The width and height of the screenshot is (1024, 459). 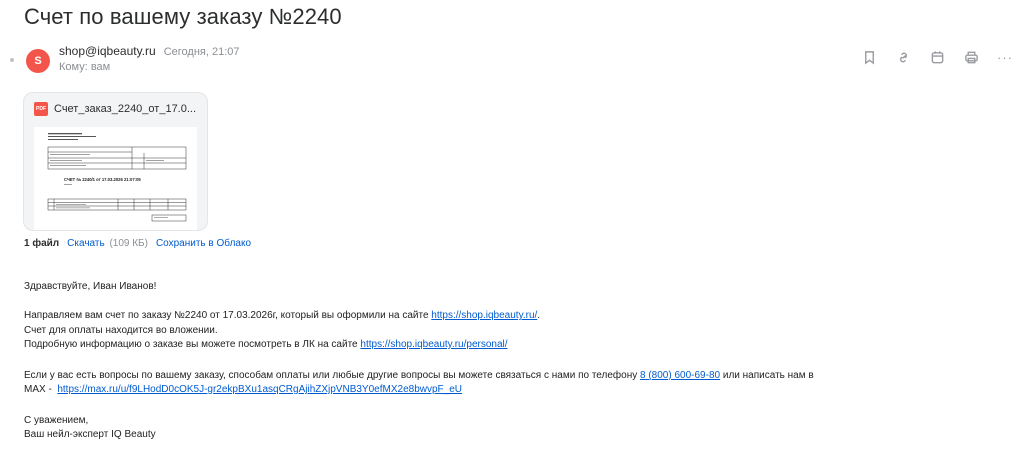 I want to click on more-icon: ···, so click(x=1005, y=57).